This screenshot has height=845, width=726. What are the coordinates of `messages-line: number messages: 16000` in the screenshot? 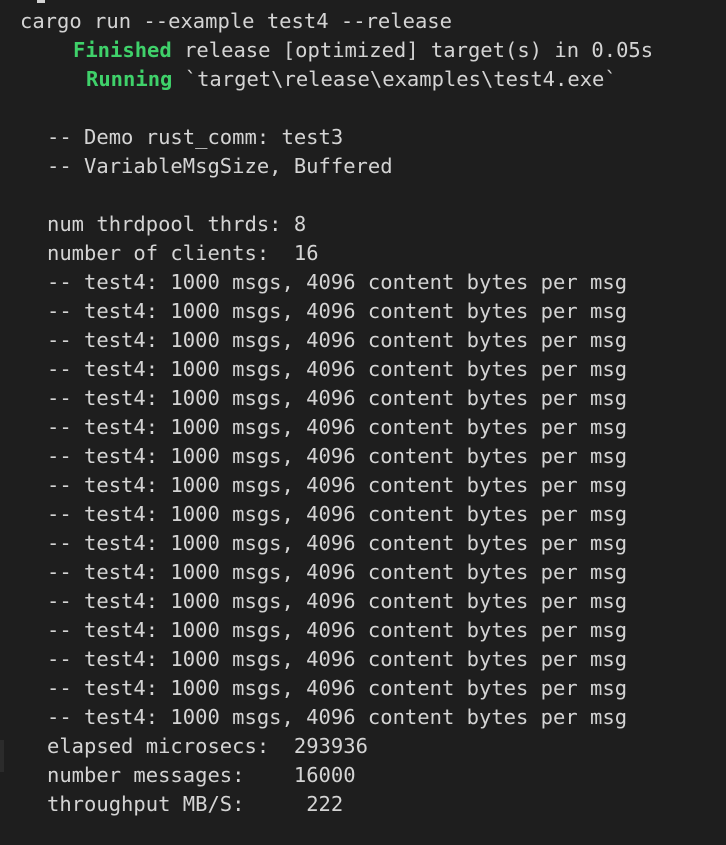 It's located at (201, 775).